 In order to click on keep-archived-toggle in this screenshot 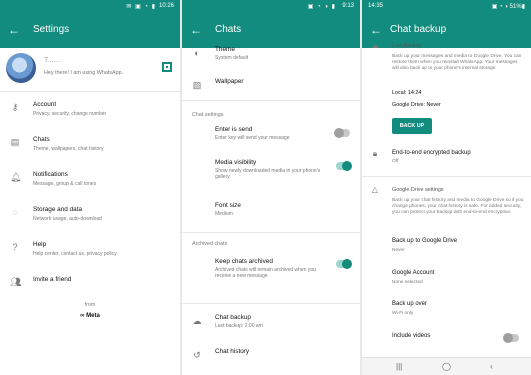, I will do `click(344, 264)`.